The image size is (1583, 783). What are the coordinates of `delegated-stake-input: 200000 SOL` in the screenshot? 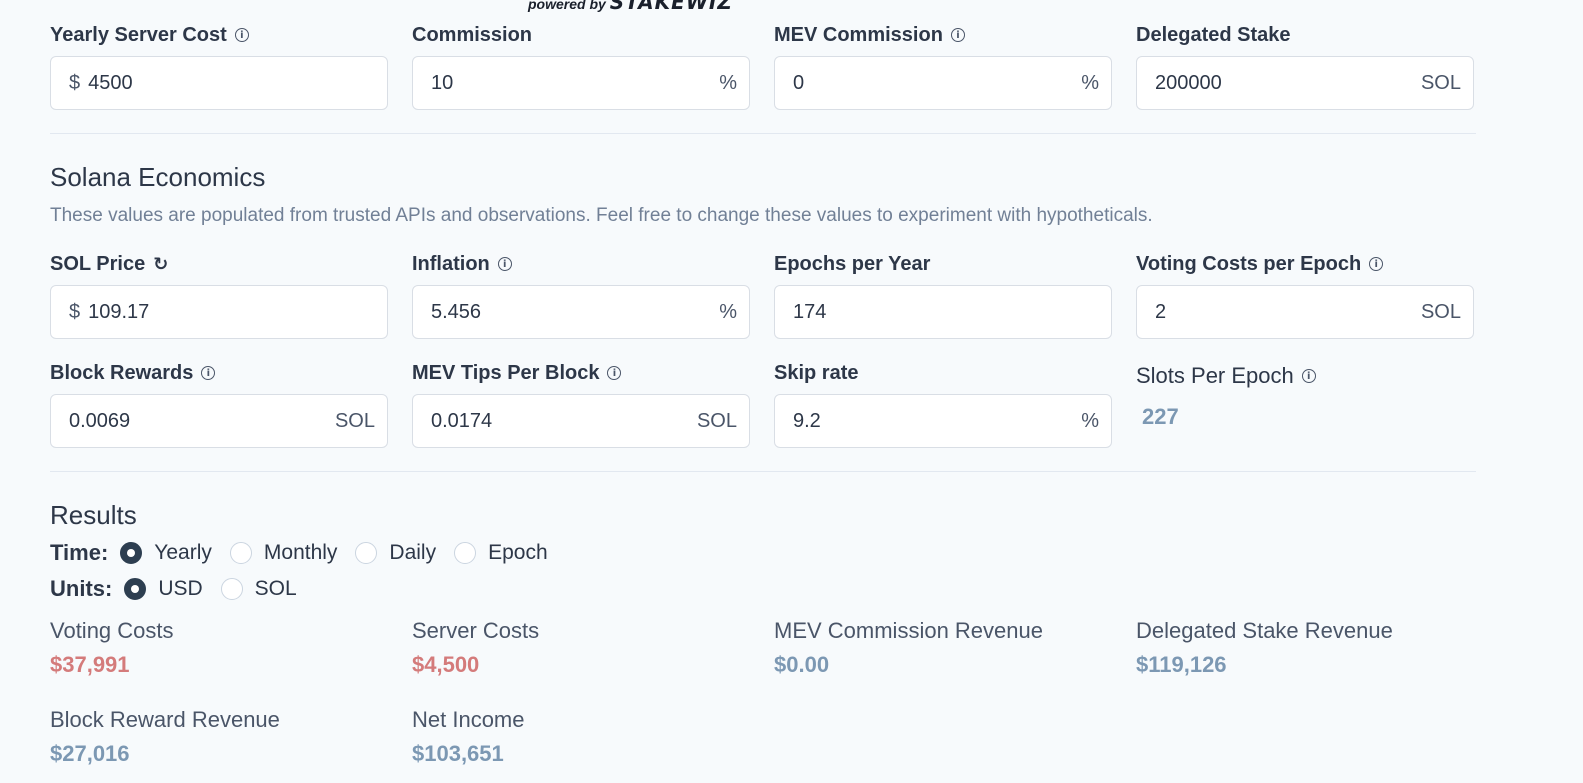 It's located at (1305, 83).